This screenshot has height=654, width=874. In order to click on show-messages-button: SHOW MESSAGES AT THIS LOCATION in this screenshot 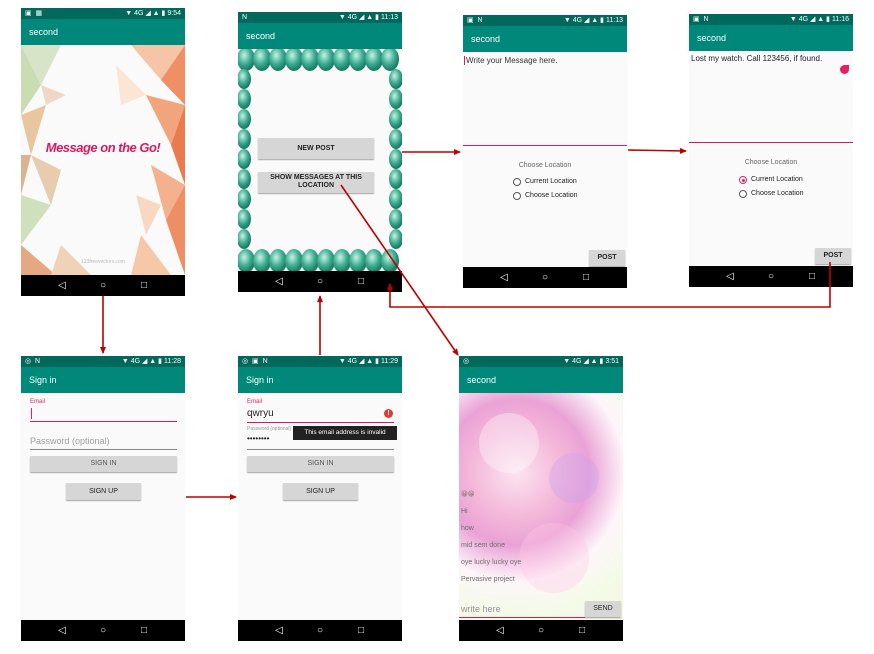, I will do `click(316, 182)`.